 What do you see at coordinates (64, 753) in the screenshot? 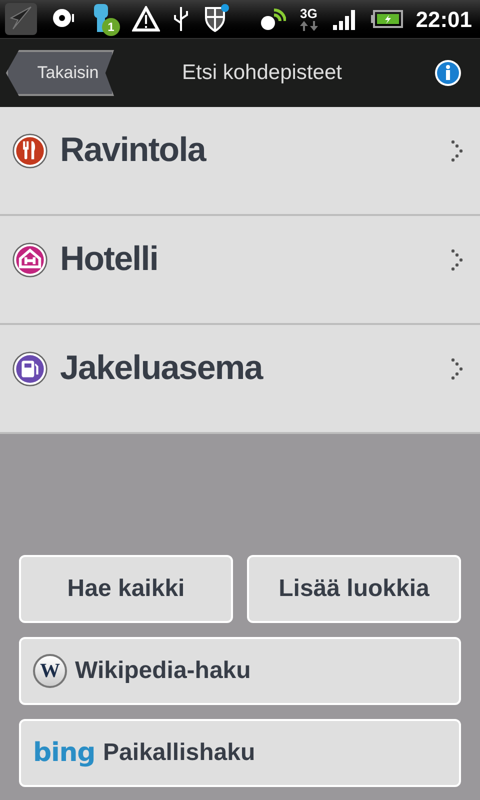
I see `bing-logo: bing` at bounding box center [64, 753].